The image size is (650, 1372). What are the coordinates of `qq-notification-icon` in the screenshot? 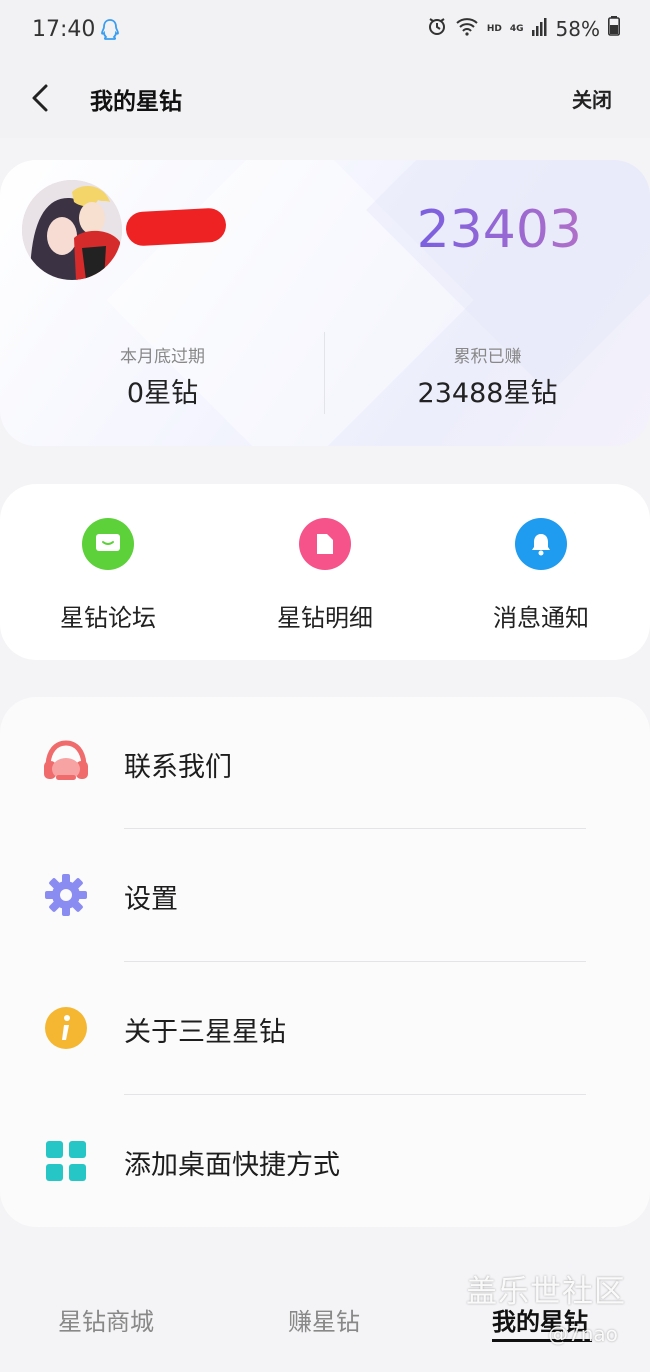 It's located at (110, 32).